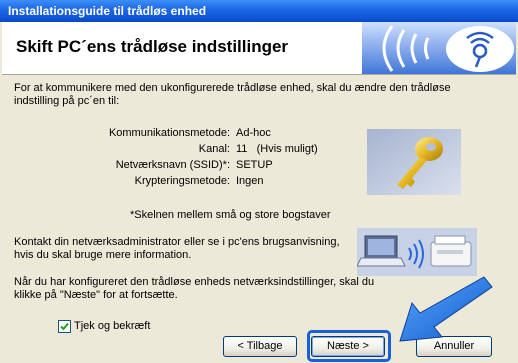  Describe the element at coordinates (169, 133) in the screenshot. I see `setting-label: Kommunikationsmetode:` at that location.